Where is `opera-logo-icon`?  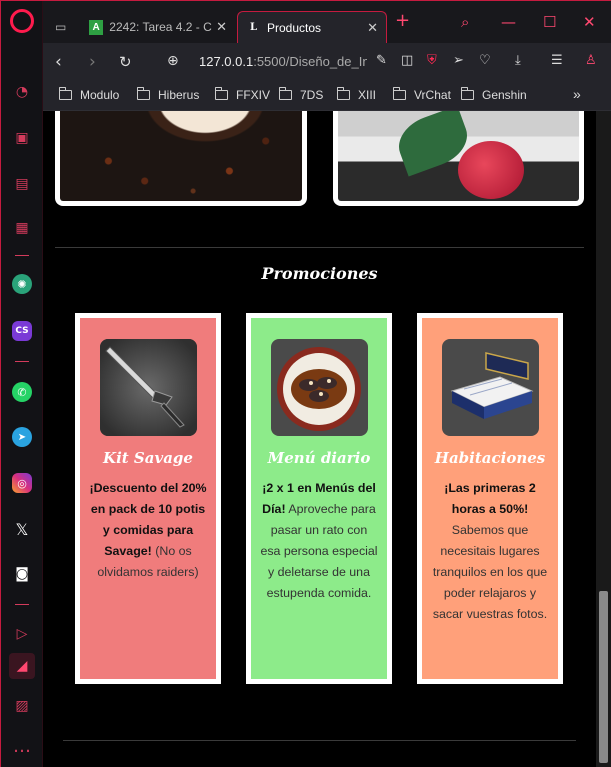 opera-logo-icon is located at coordinates (22, 21).